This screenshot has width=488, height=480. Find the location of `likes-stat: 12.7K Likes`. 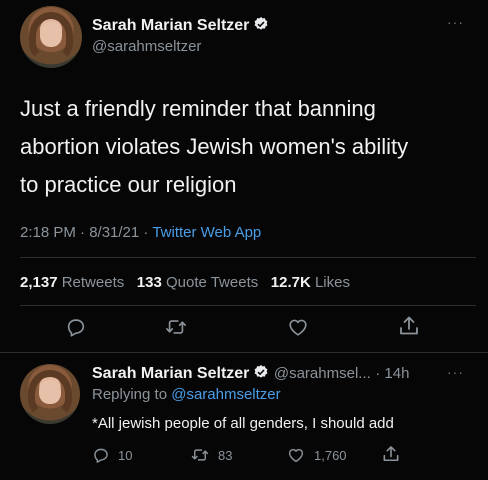

likes-stat: 12.7K Likes is located at coordinates (310, 282).